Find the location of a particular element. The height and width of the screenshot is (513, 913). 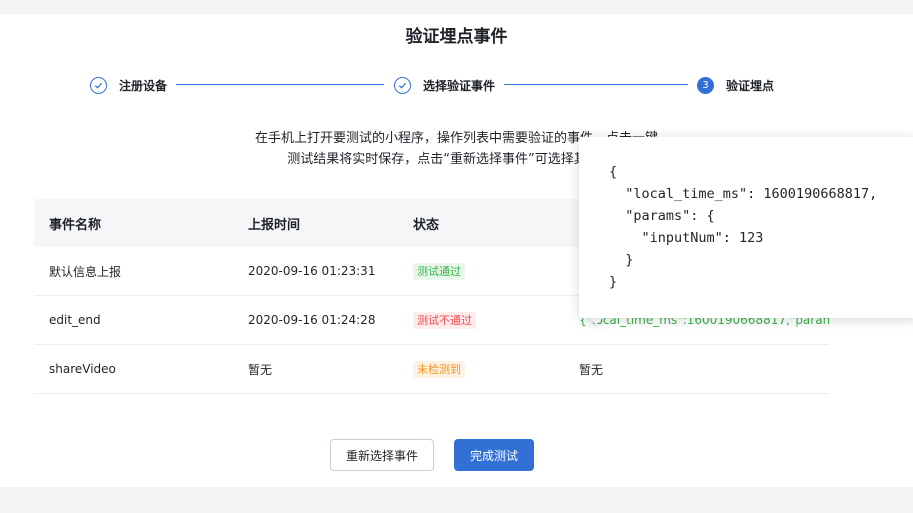

step-number-badge: 3 is located at coordinates (705, 85).